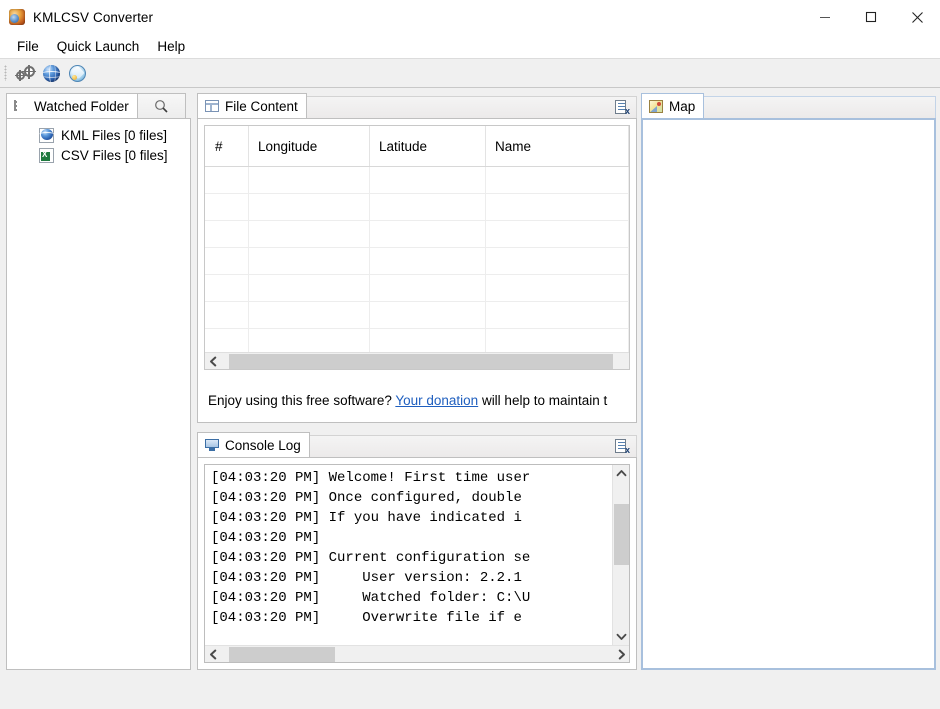  I want to click on console-vscrollbar, so click(620, 555).